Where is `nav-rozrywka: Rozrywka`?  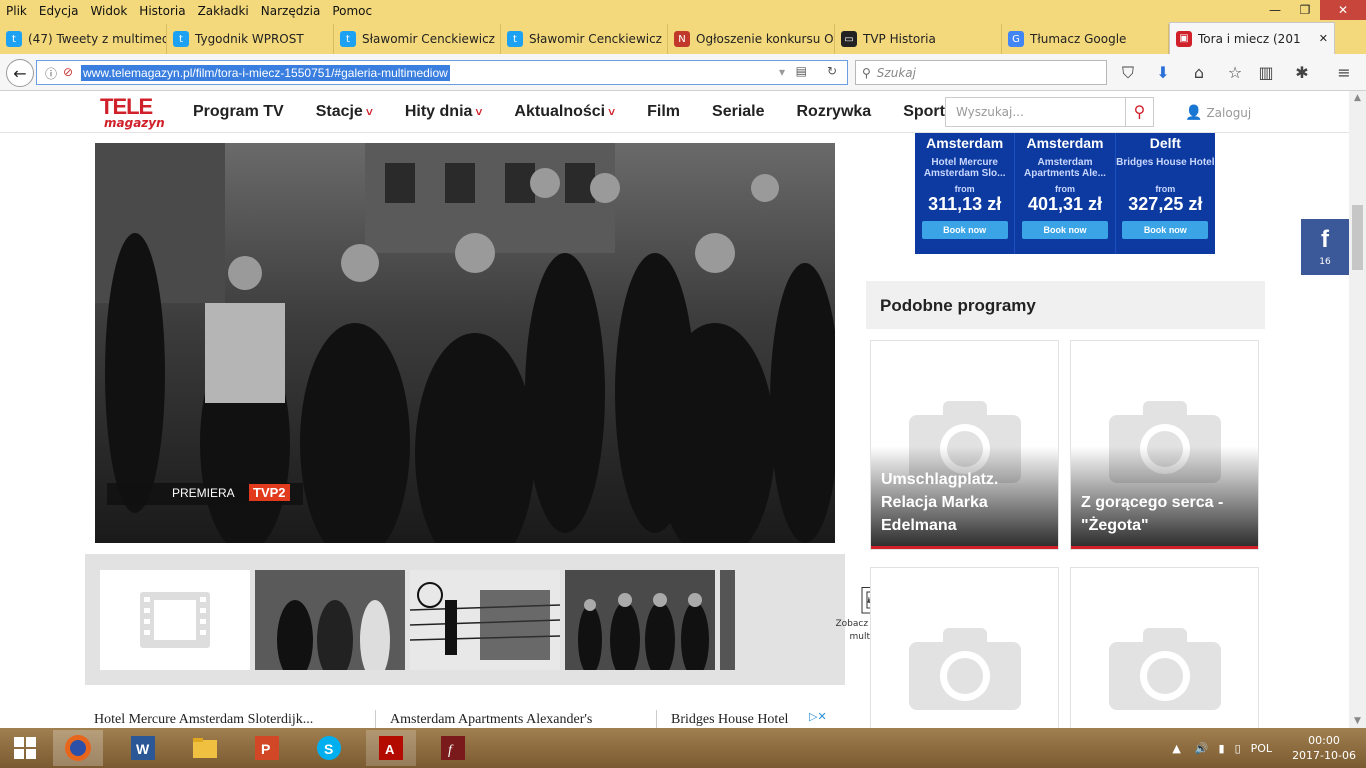
nav-rozrywka: Rozrywka is located at coordinates (834, 112).